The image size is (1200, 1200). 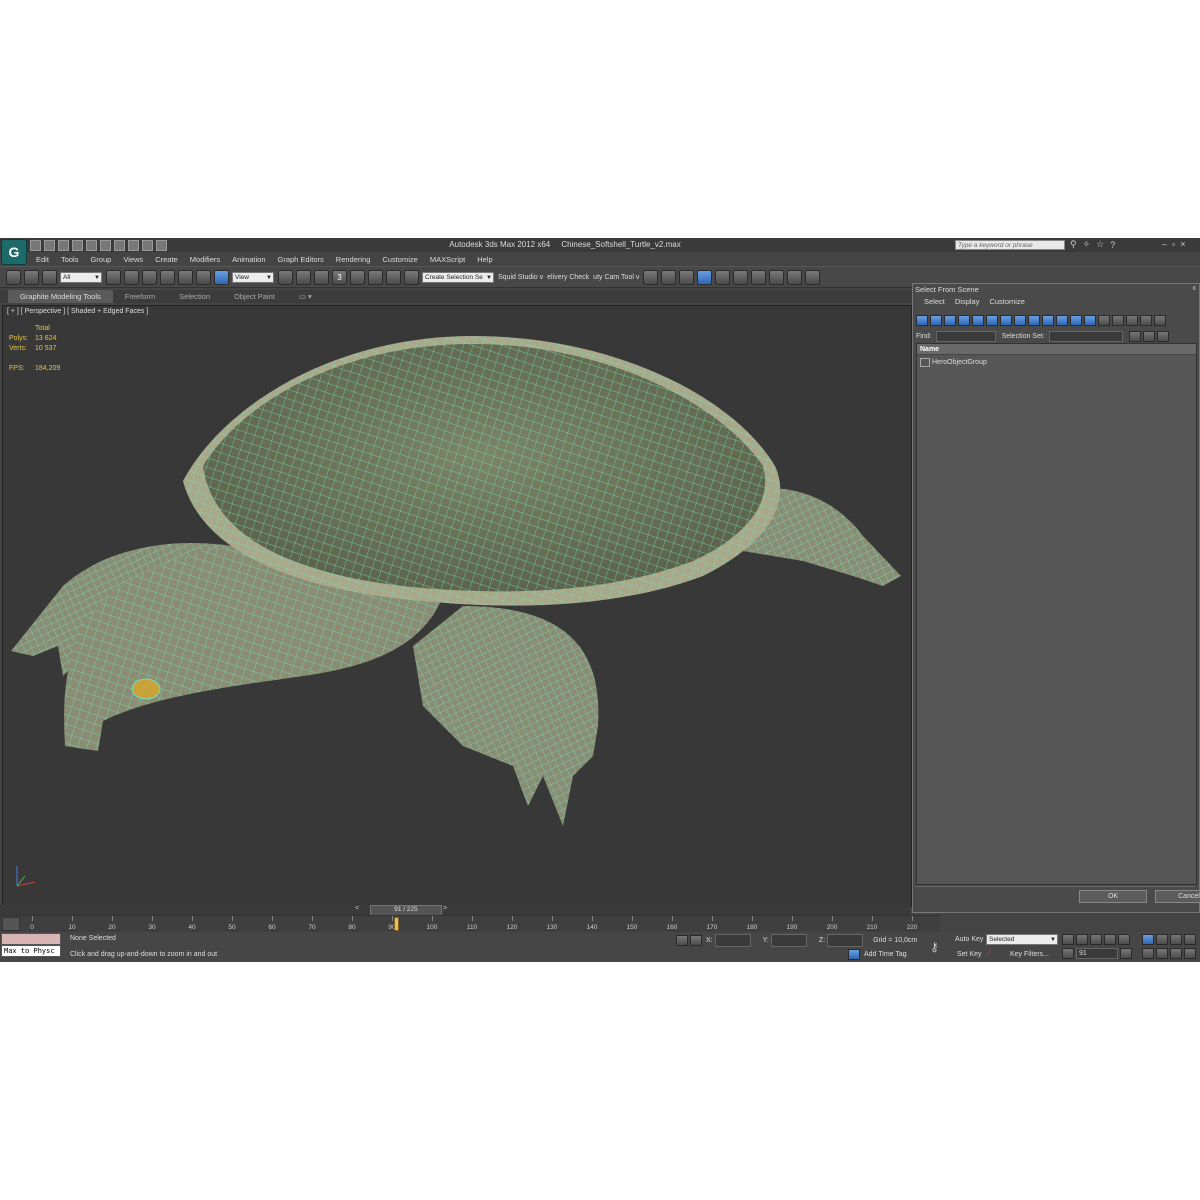 What do you see at coordinates (1100, 244) in the screenshot?
I see `star-icon: ☆` at bounding box center [1100, 244].